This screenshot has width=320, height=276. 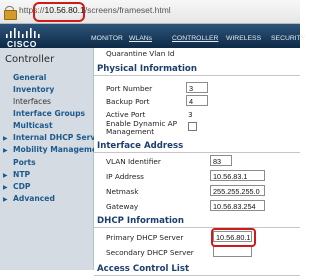 What do you see at coordinates (197, 100) in the screenshot?
I see `backup-port-input: 4` at bounding box center [197, 100].